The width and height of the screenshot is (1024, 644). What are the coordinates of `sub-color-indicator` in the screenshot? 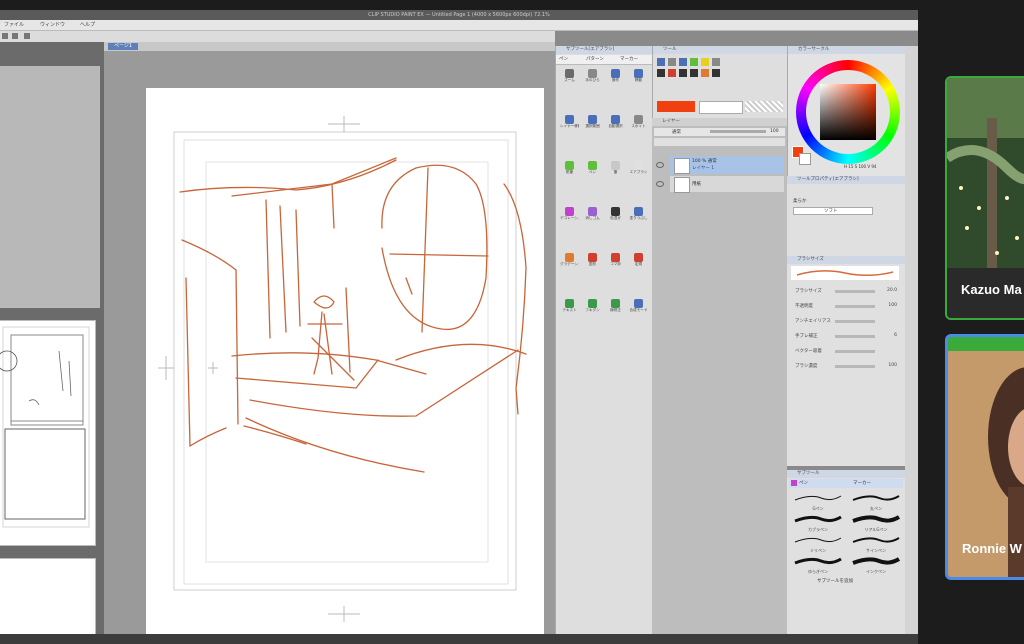 It's located at (805, 159).